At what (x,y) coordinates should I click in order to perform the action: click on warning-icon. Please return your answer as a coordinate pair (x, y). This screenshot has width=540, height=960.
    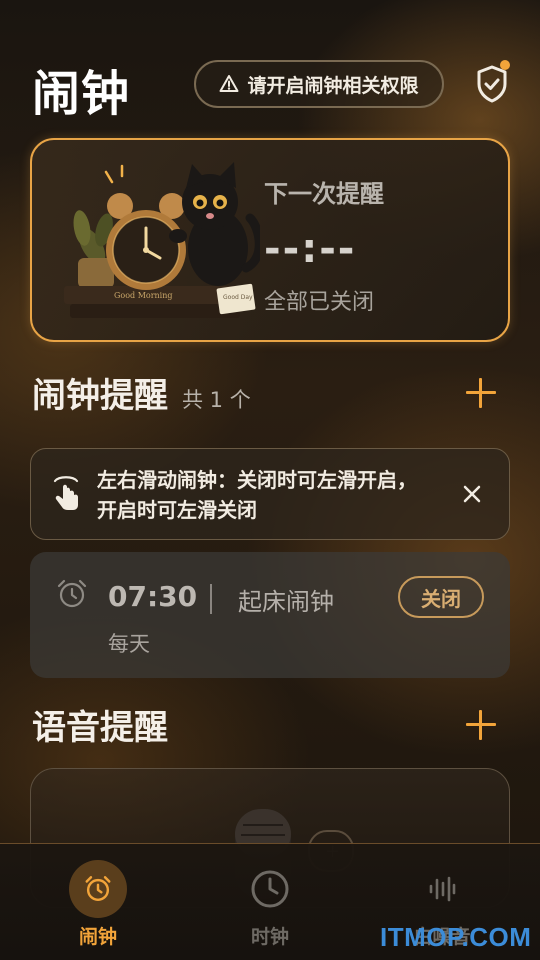
    Looking at the image, I should click on (229, 83).